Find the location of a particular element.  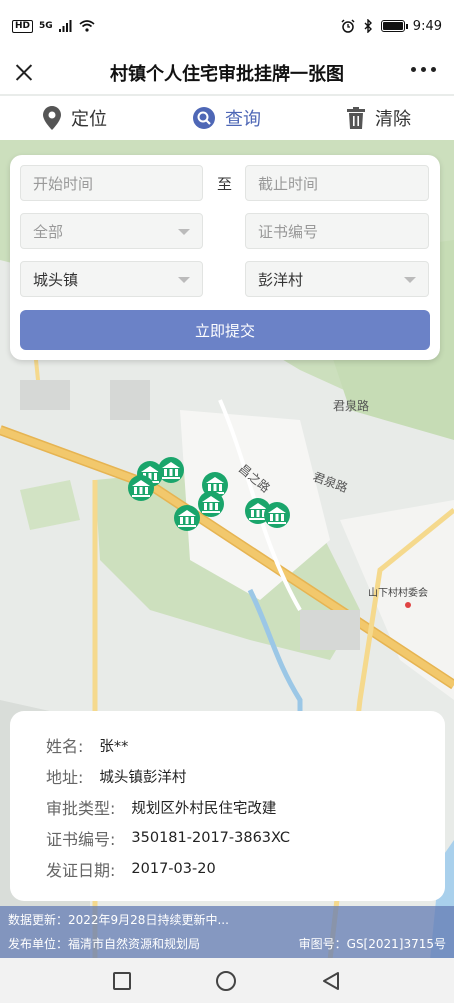

name-row: 姓名: 张** is located at coordinates (87, 745).